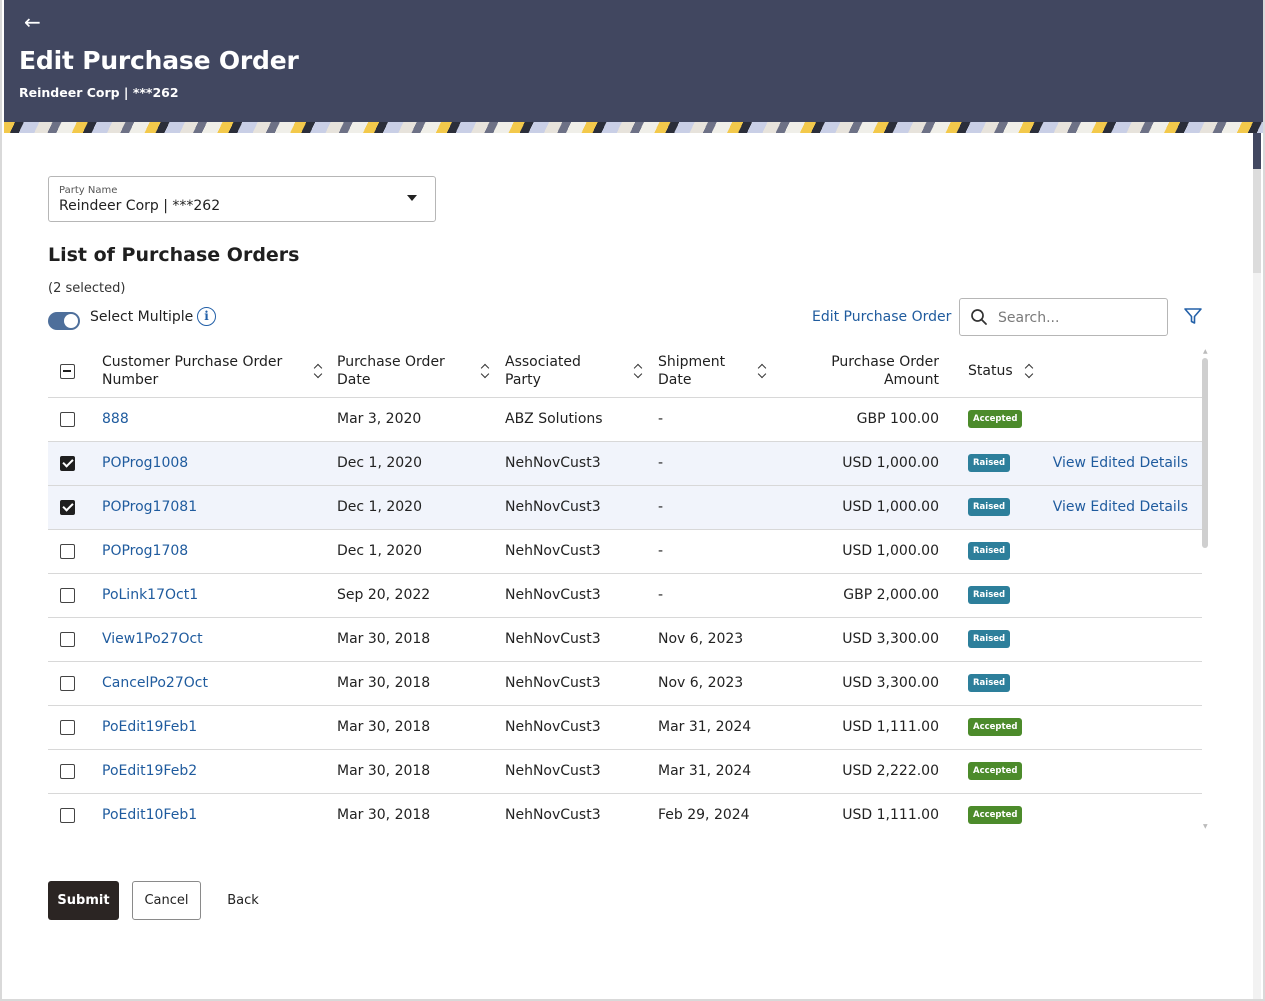 The image size is (1265, 1001). What do you see at coordinates (219, 639) in the screenshot?
I see `po-number-cell: View1Po27Oct` at bounding box center [219, 639].